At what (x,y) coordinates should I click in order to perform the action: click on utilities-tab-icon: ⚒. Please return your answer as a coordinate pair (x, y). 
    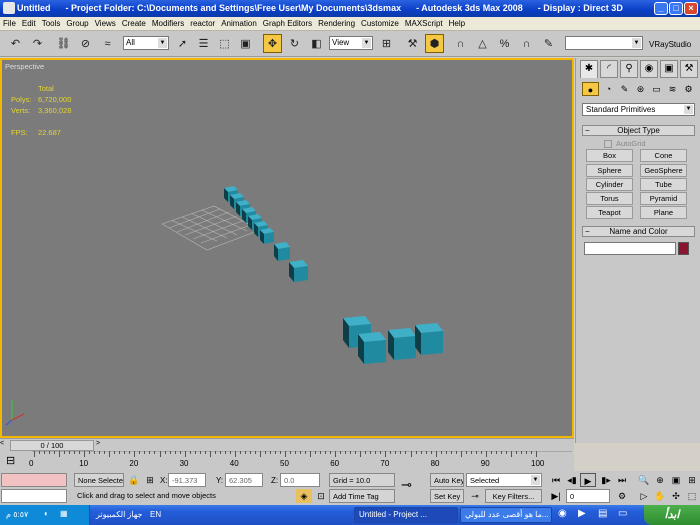
    Looking at the image, I should click on (689, 69).